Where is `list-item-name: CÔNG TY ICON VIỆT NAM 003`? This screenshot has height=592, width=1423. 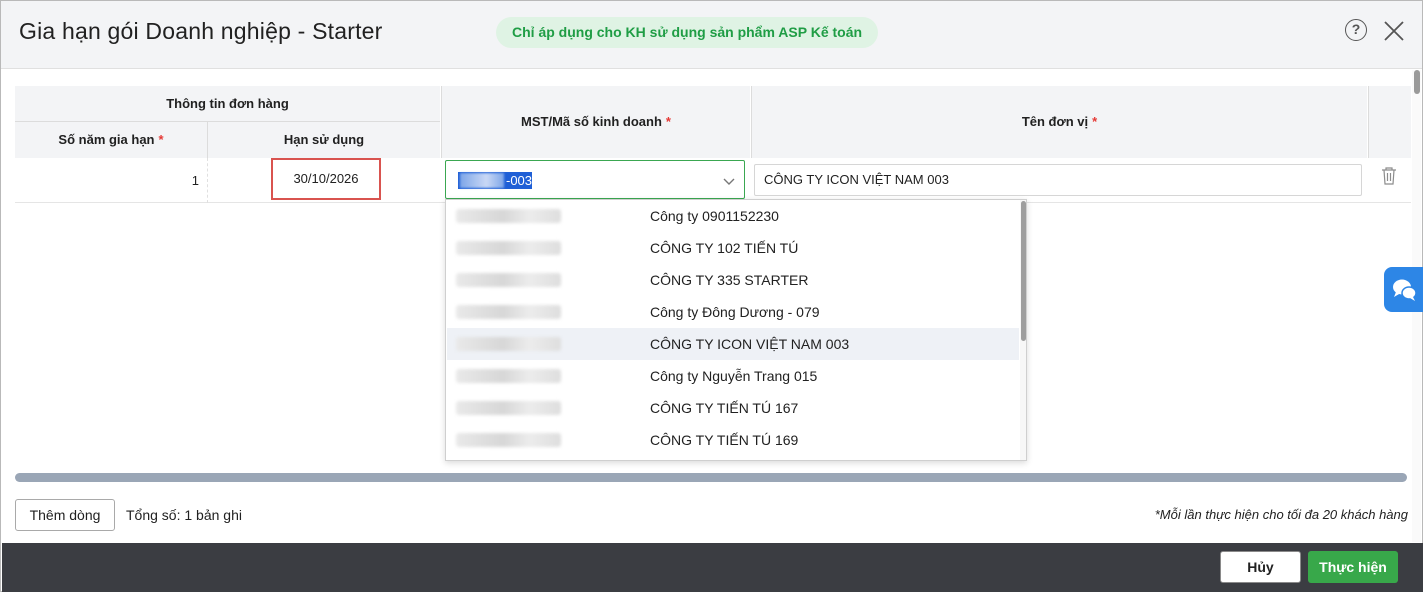 list-item-name: CÔNG TY ICON VIỆT NAM 003 is located at coordinates (750, 344).